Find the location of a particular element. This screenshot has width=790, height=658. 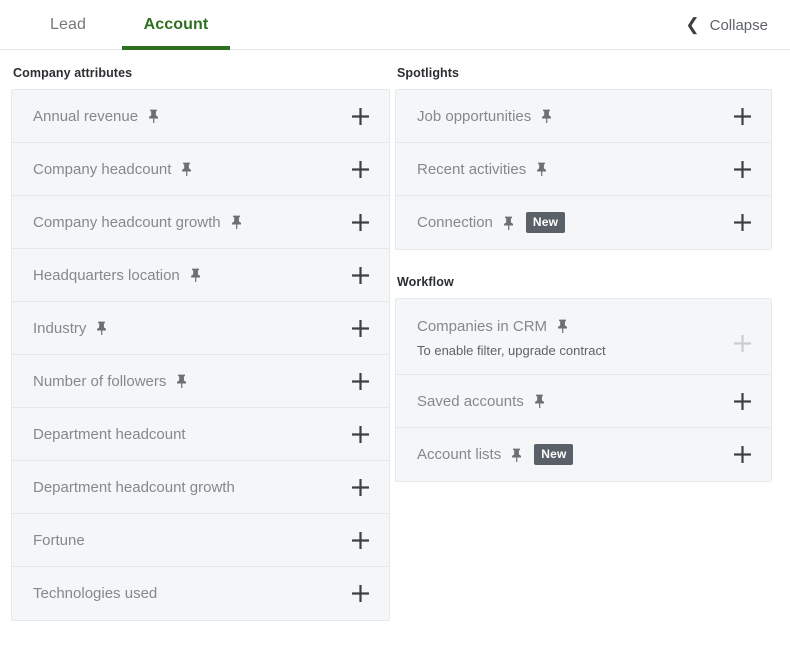

list-item-main: Headquarters location is located at coordinates (202, 275).